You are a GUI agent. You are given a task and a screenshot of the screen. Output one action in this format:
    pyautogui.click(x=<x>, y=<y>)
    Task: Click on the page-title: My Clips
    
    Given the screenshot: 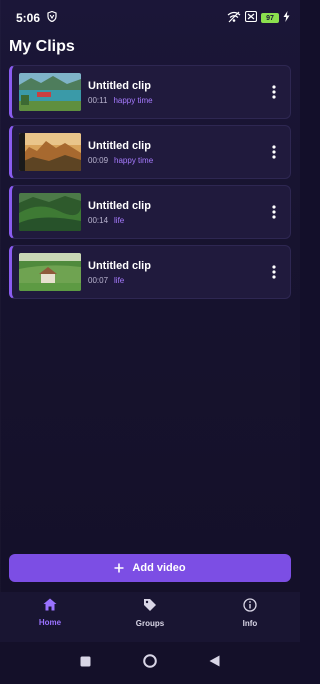 What is the action you would take?
    pyautogui.click(x=42, y=46)
    